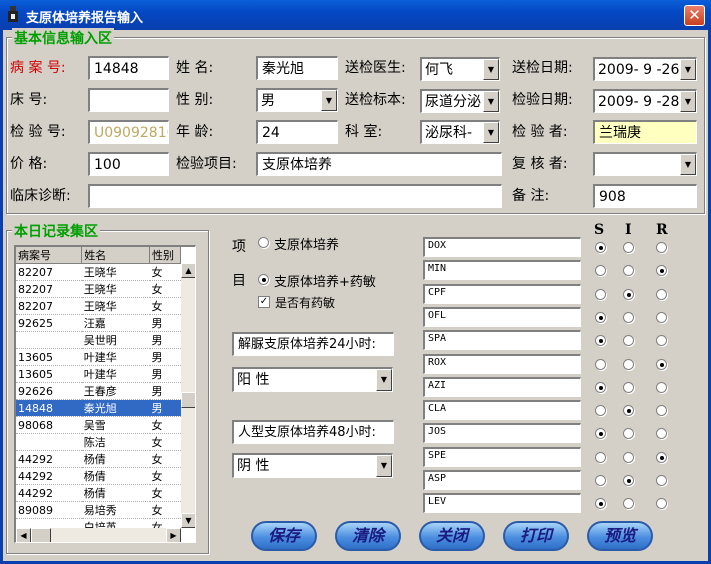 This screenshot has width=711, height=564. I want to click on antibiotic-field: SPA, so click(502, 340).